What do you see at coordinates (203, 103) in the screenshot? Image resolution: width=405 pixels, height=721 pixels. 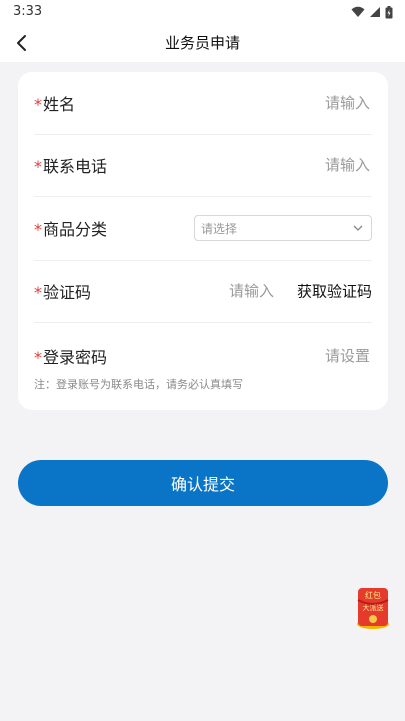 I see `name-row: *姓名` at bounding box center [203, 103].